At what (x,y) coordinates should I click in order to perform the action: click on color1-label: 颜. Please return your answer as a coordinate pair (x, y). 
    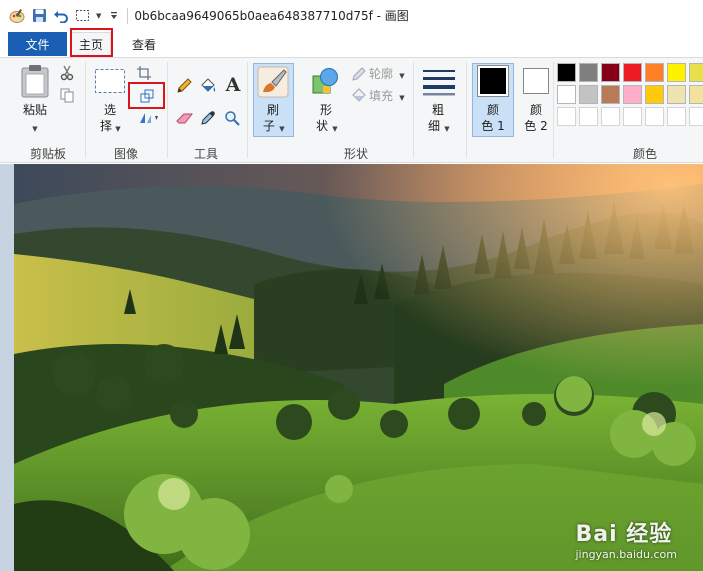
    Looking at the image, I should click on (492, 110).